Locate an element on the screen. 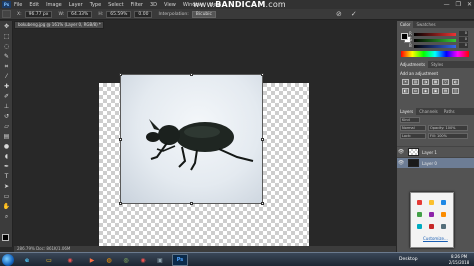  tab-paths: Paths is located at coordinates (449, 111).